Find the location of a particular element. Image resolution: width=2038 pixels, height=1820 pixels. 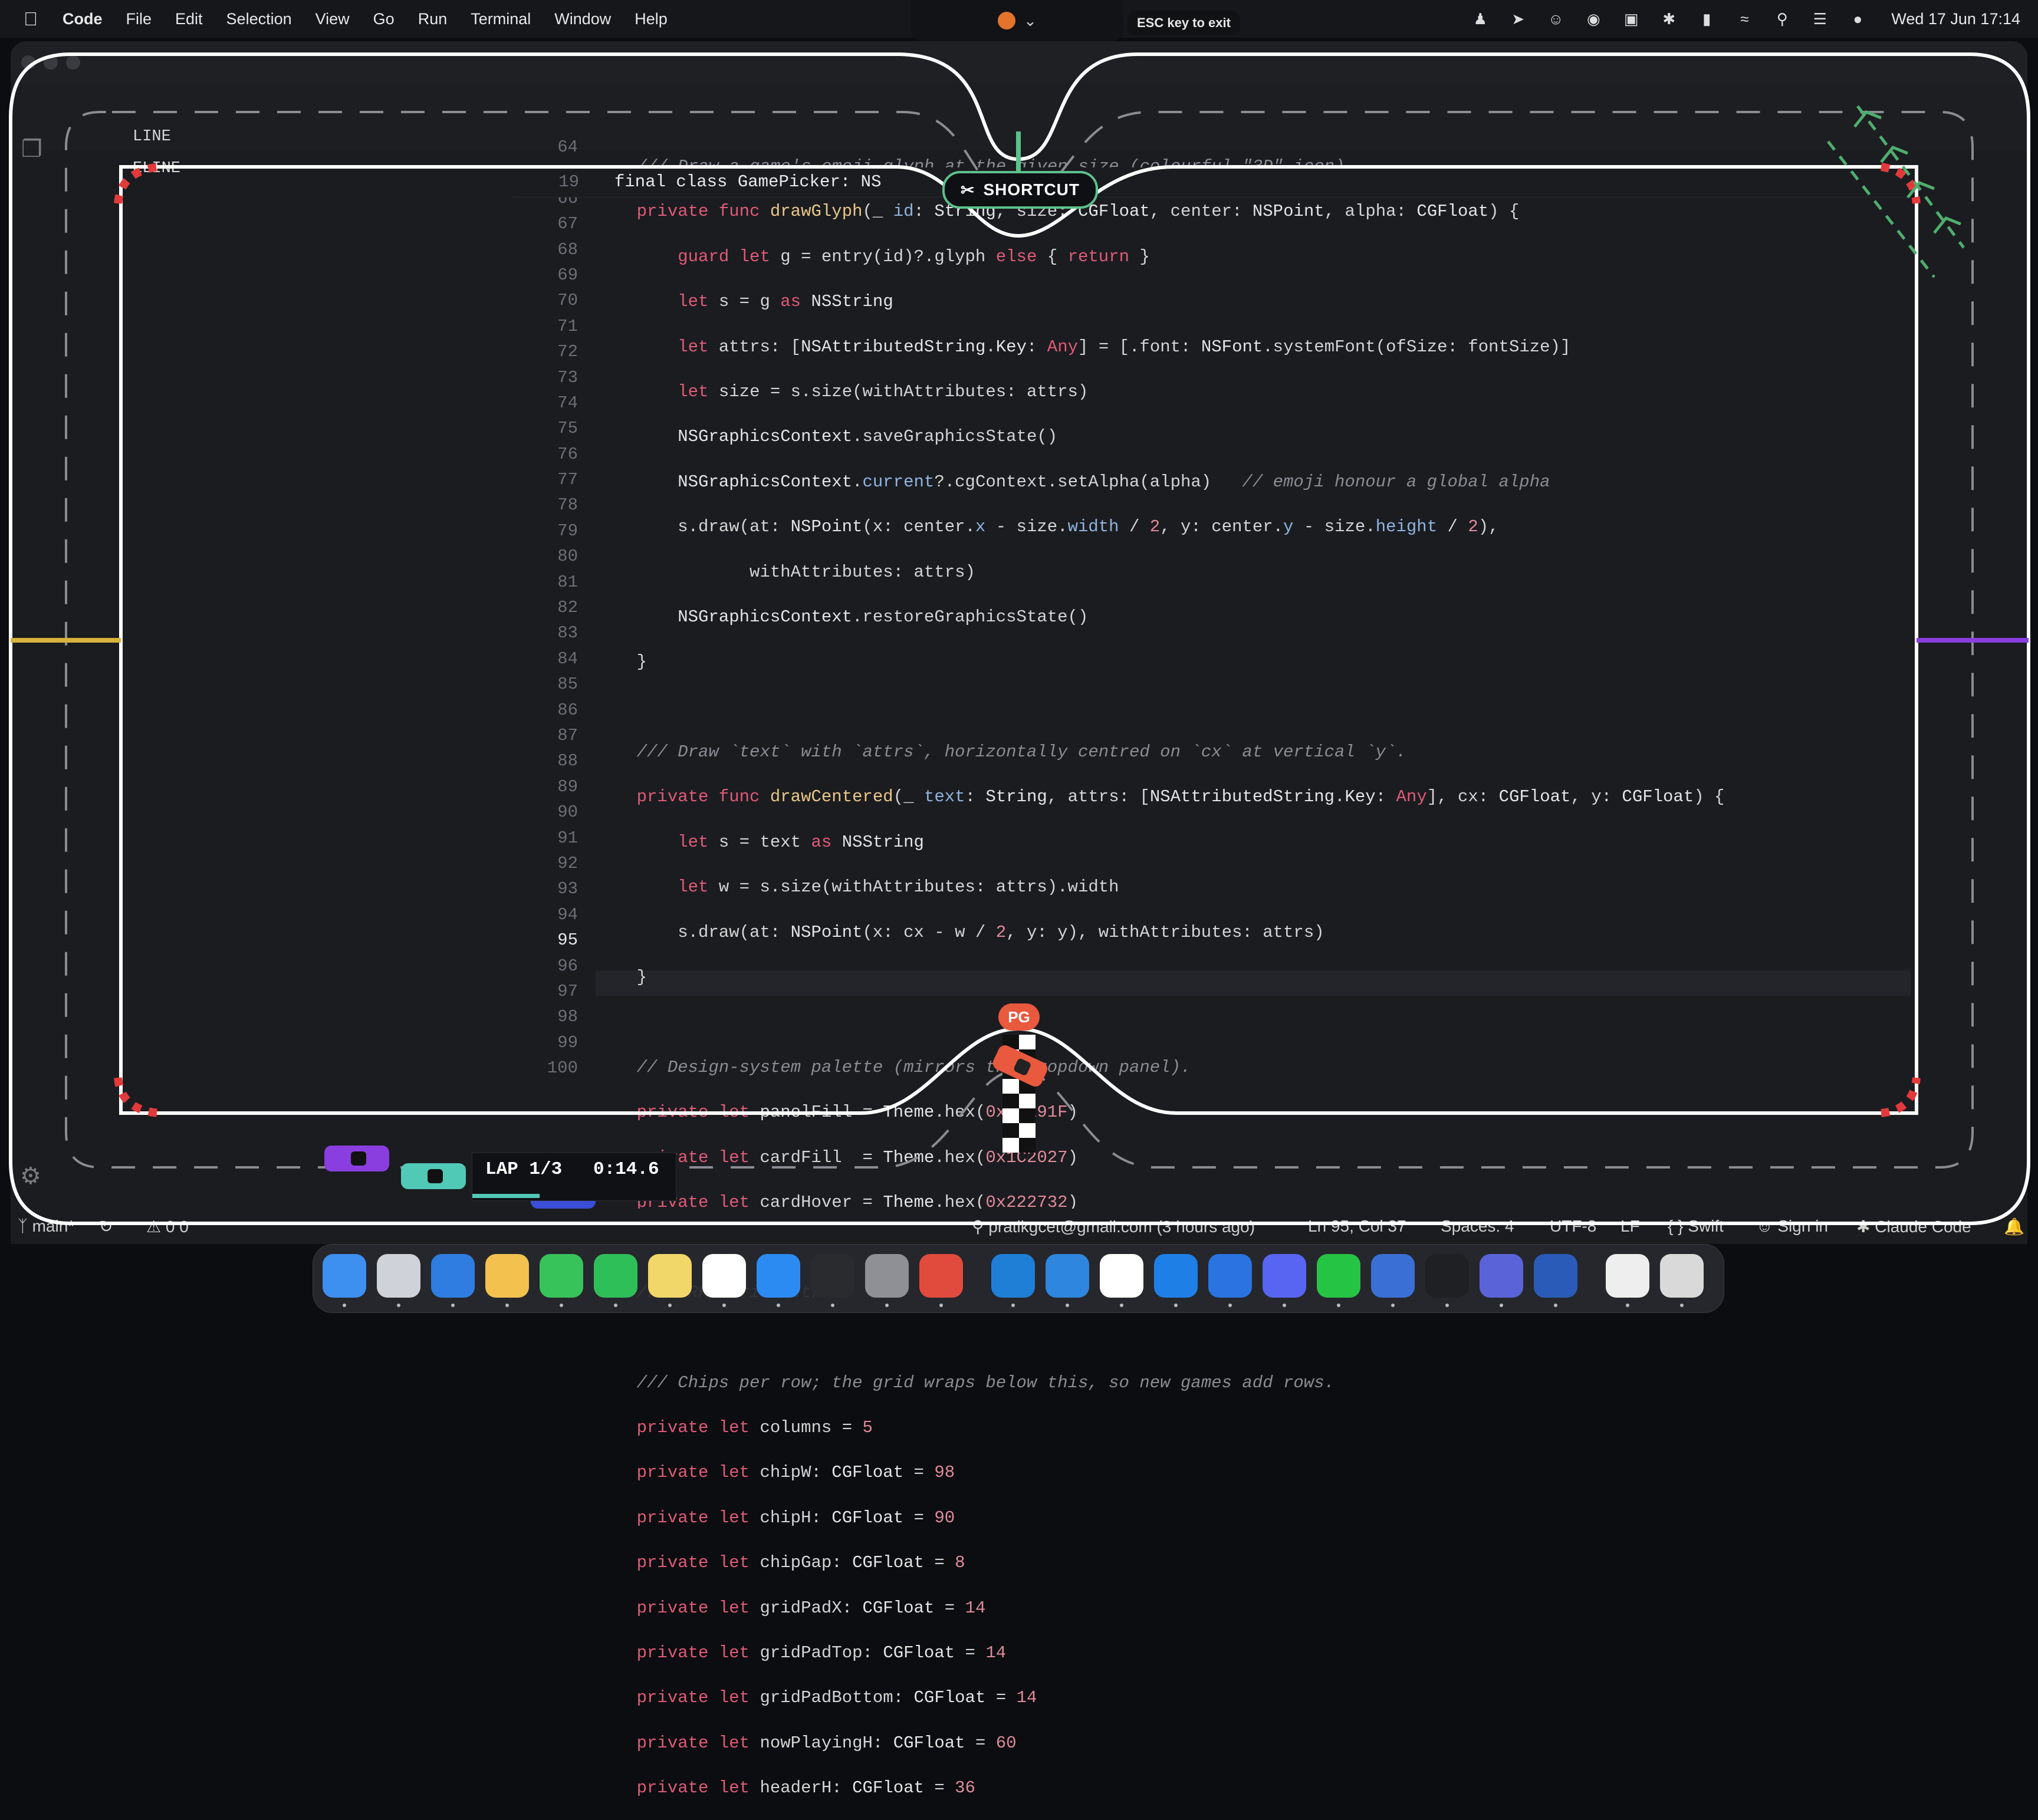

menu-window: Window is located at coordinates (582, 19).